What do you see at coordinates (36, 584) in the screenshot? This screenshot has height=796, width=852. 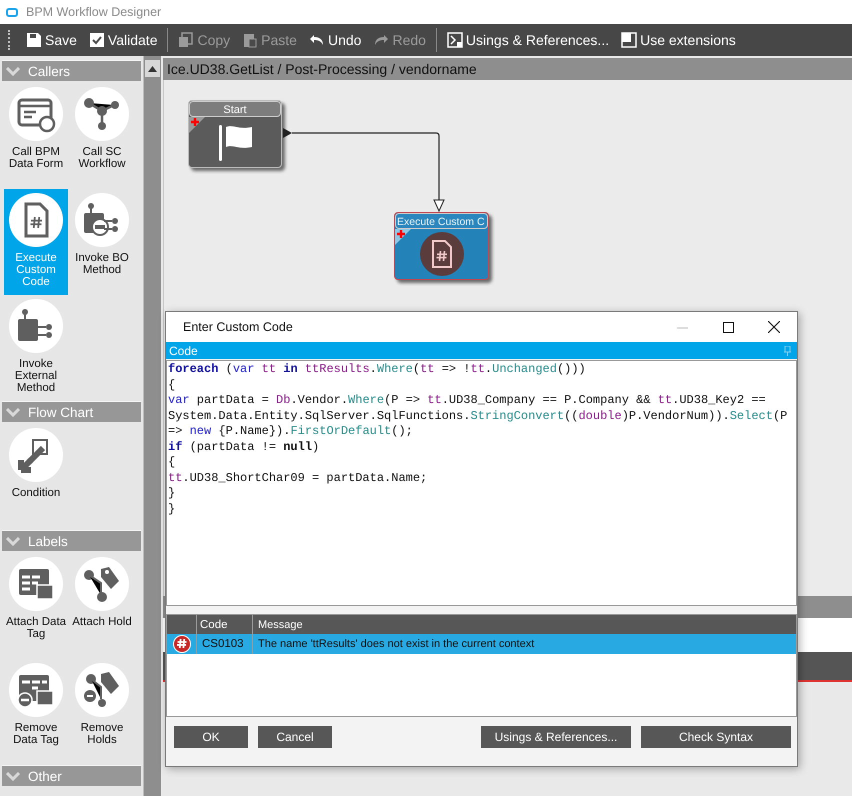 I see `table-tag-icon` at bounding box center [36, 584].